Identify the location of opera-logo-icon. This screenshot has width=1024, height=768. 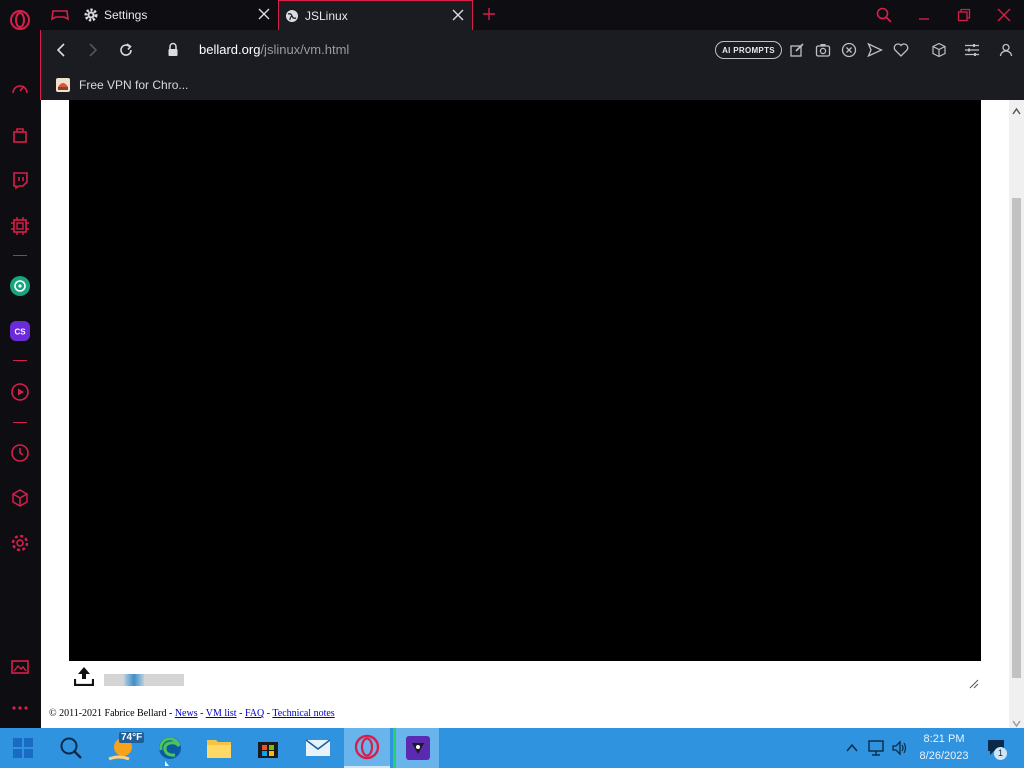
(20, 20).